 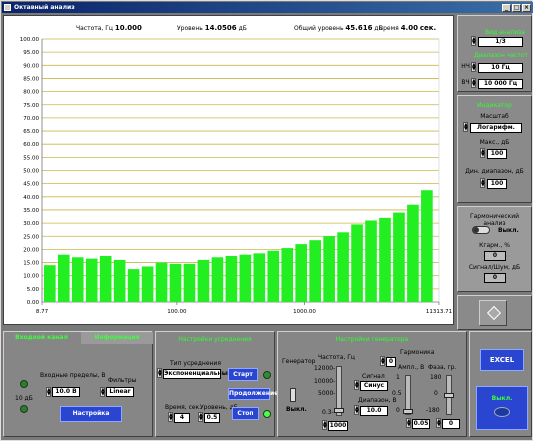 What do you see at coordinates (473, 41) in the screenshot?
I see `view-spinner: ▲ ▼` at bounding box center [473, 41].